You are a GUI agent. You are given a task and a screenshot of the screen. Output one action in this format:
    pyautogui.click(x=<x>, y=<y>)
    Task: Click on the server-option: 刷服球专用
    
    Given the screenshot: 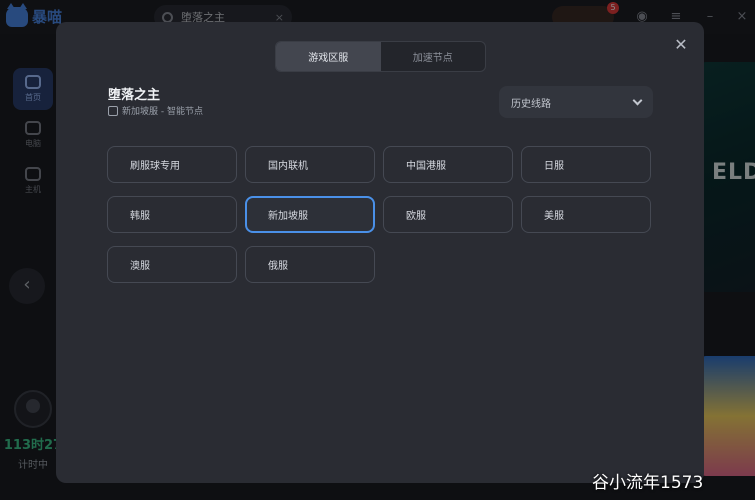 What is the action you would take?
    pyautogui.click(x=172, y=164)
    